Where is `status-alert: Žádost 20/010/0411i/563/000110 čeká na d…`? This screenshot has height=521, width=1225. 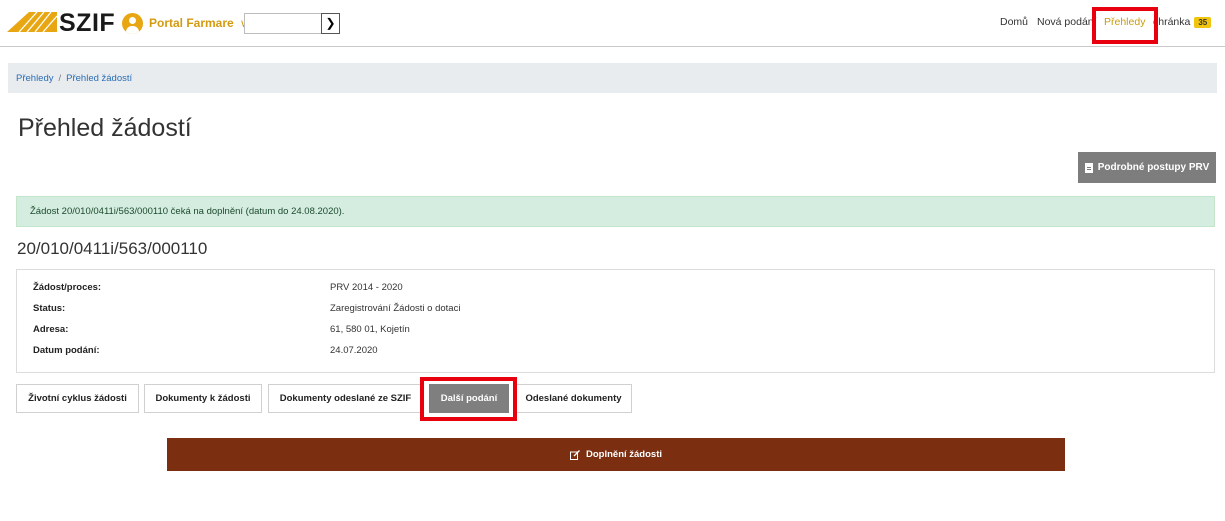 status-alert: Žádost 20/010/0411i/563/000110 čeká na d… is located at coordinates (615, 211).